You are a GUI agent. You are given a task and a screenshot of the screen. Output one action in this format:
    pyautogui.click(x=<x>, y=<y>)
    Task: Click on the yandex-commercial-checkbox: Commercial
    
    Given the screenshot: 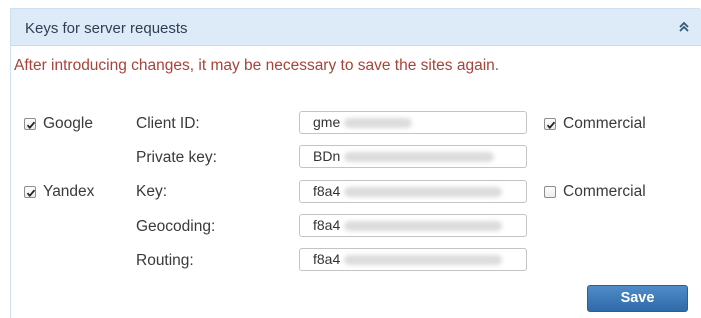 What is the action you would take?
    pyautogui.click(x=595, y=192)
    